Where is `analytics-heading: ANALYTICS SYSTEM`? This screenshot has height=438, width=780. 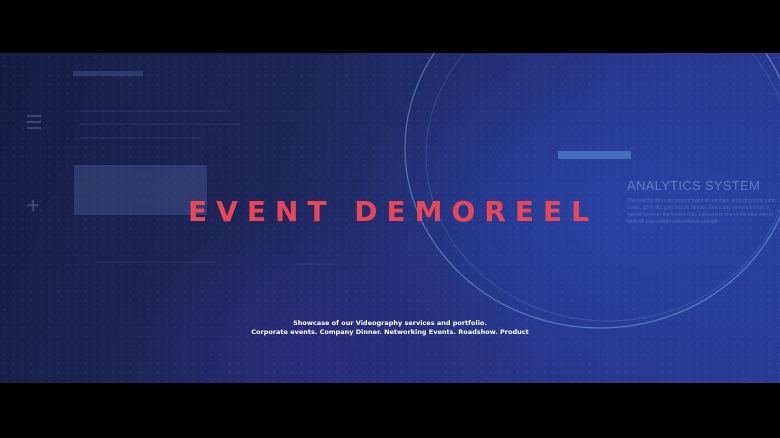 analytics-heading: ANALYTICS SYSTEM is located at coordinates (694, 185).